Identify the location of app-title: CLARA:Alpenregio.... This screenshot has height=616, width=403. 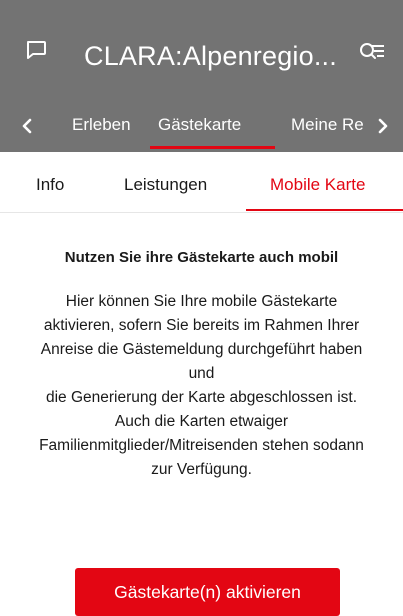
(210, 56).